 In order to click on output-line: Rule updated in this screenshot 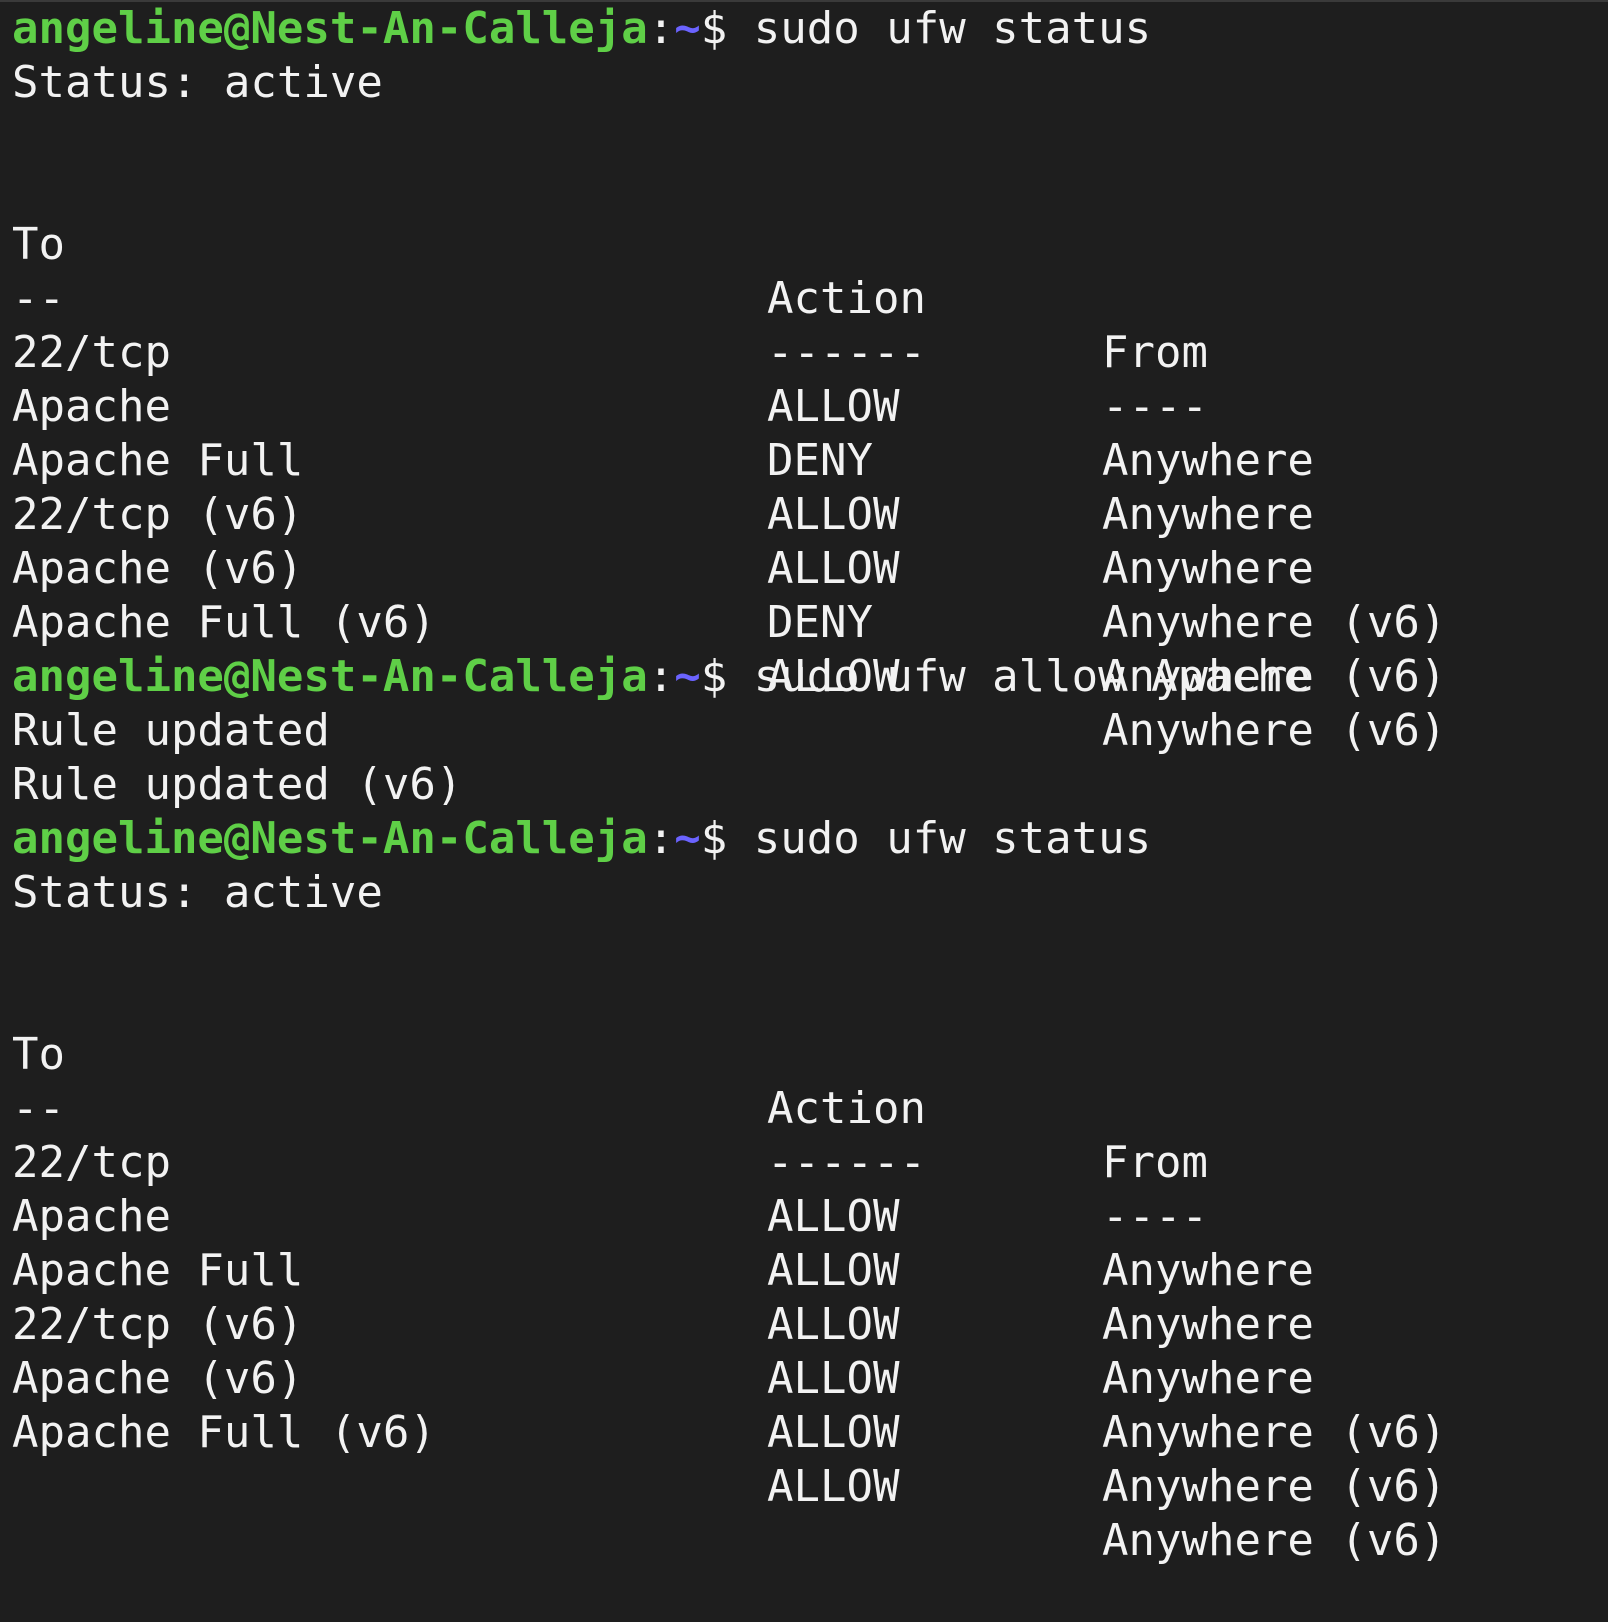, I will do `click(171, 730)`.